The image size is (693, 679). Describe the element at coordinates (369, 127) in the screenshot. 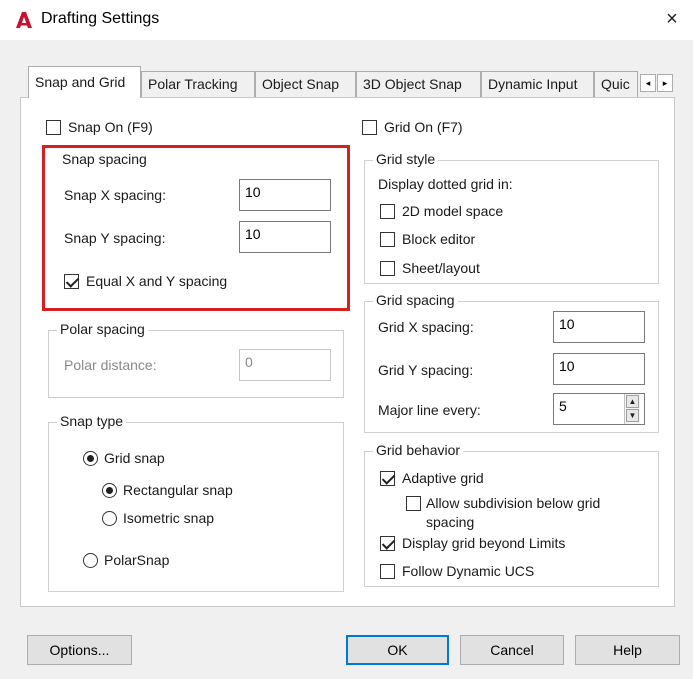

I see `grid-on-checkbox` at that location.